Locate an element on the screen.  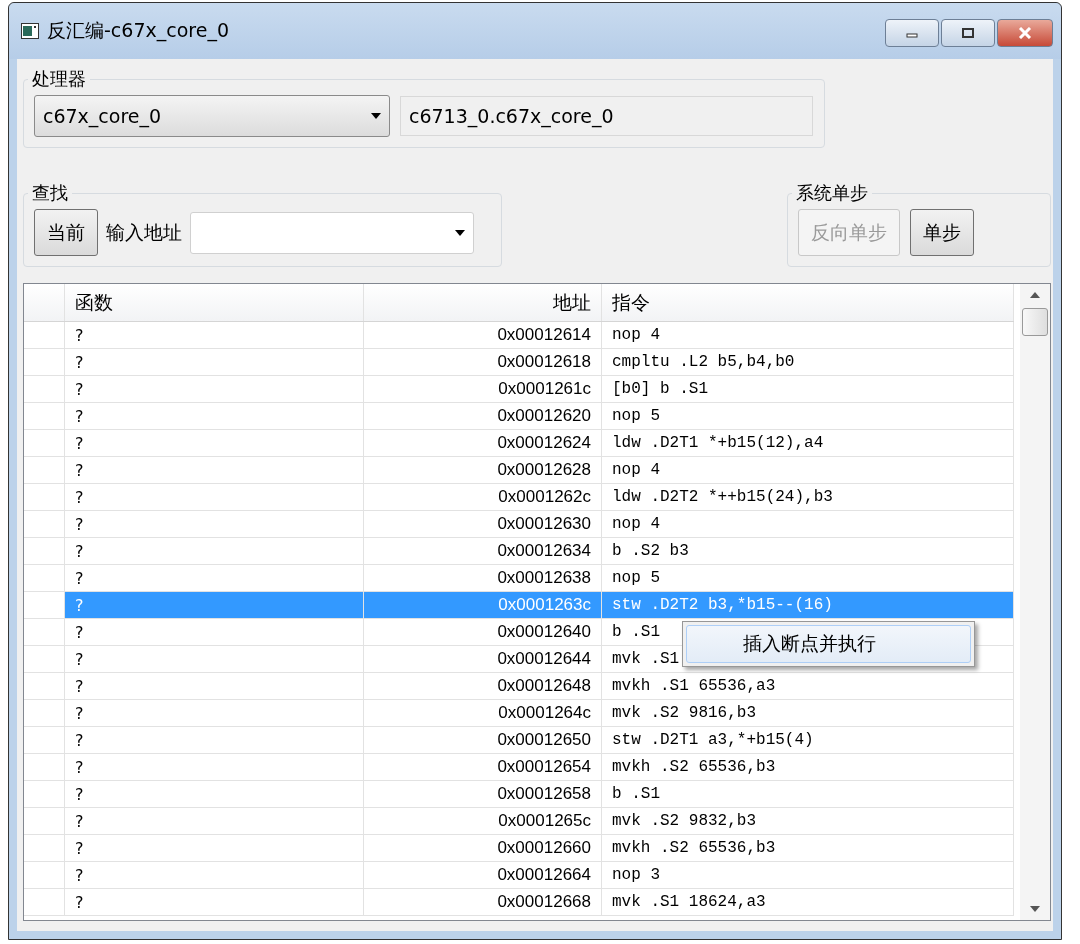
table-cell: 0x0001262c is located at coordinates (483, 497).